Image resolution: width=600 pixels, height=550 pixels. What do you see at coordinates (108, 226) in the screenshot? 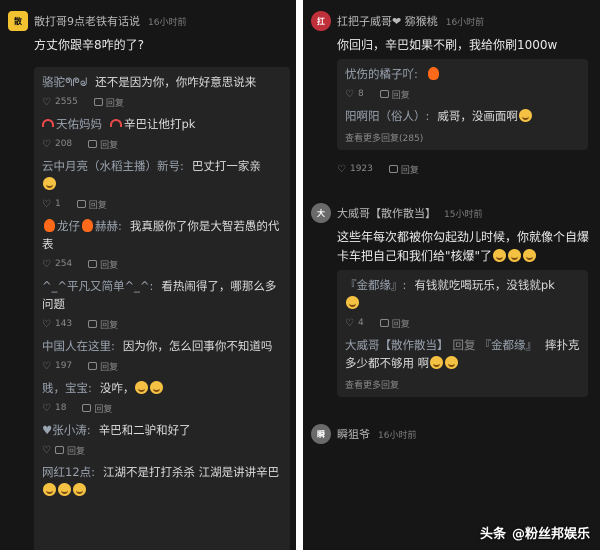
I see `reply-author-2: 赫赫:` at bounding box center [108, 226].